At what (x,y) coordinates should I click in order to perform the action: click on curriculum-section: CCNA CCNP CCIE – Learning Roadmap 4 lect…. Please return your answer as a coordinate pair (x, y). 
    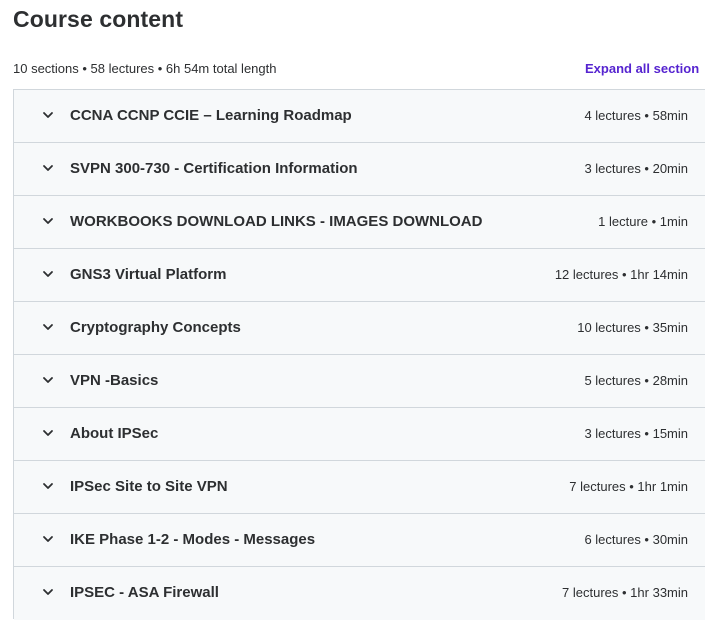
    Looking at the image, I should click on (359, 116).